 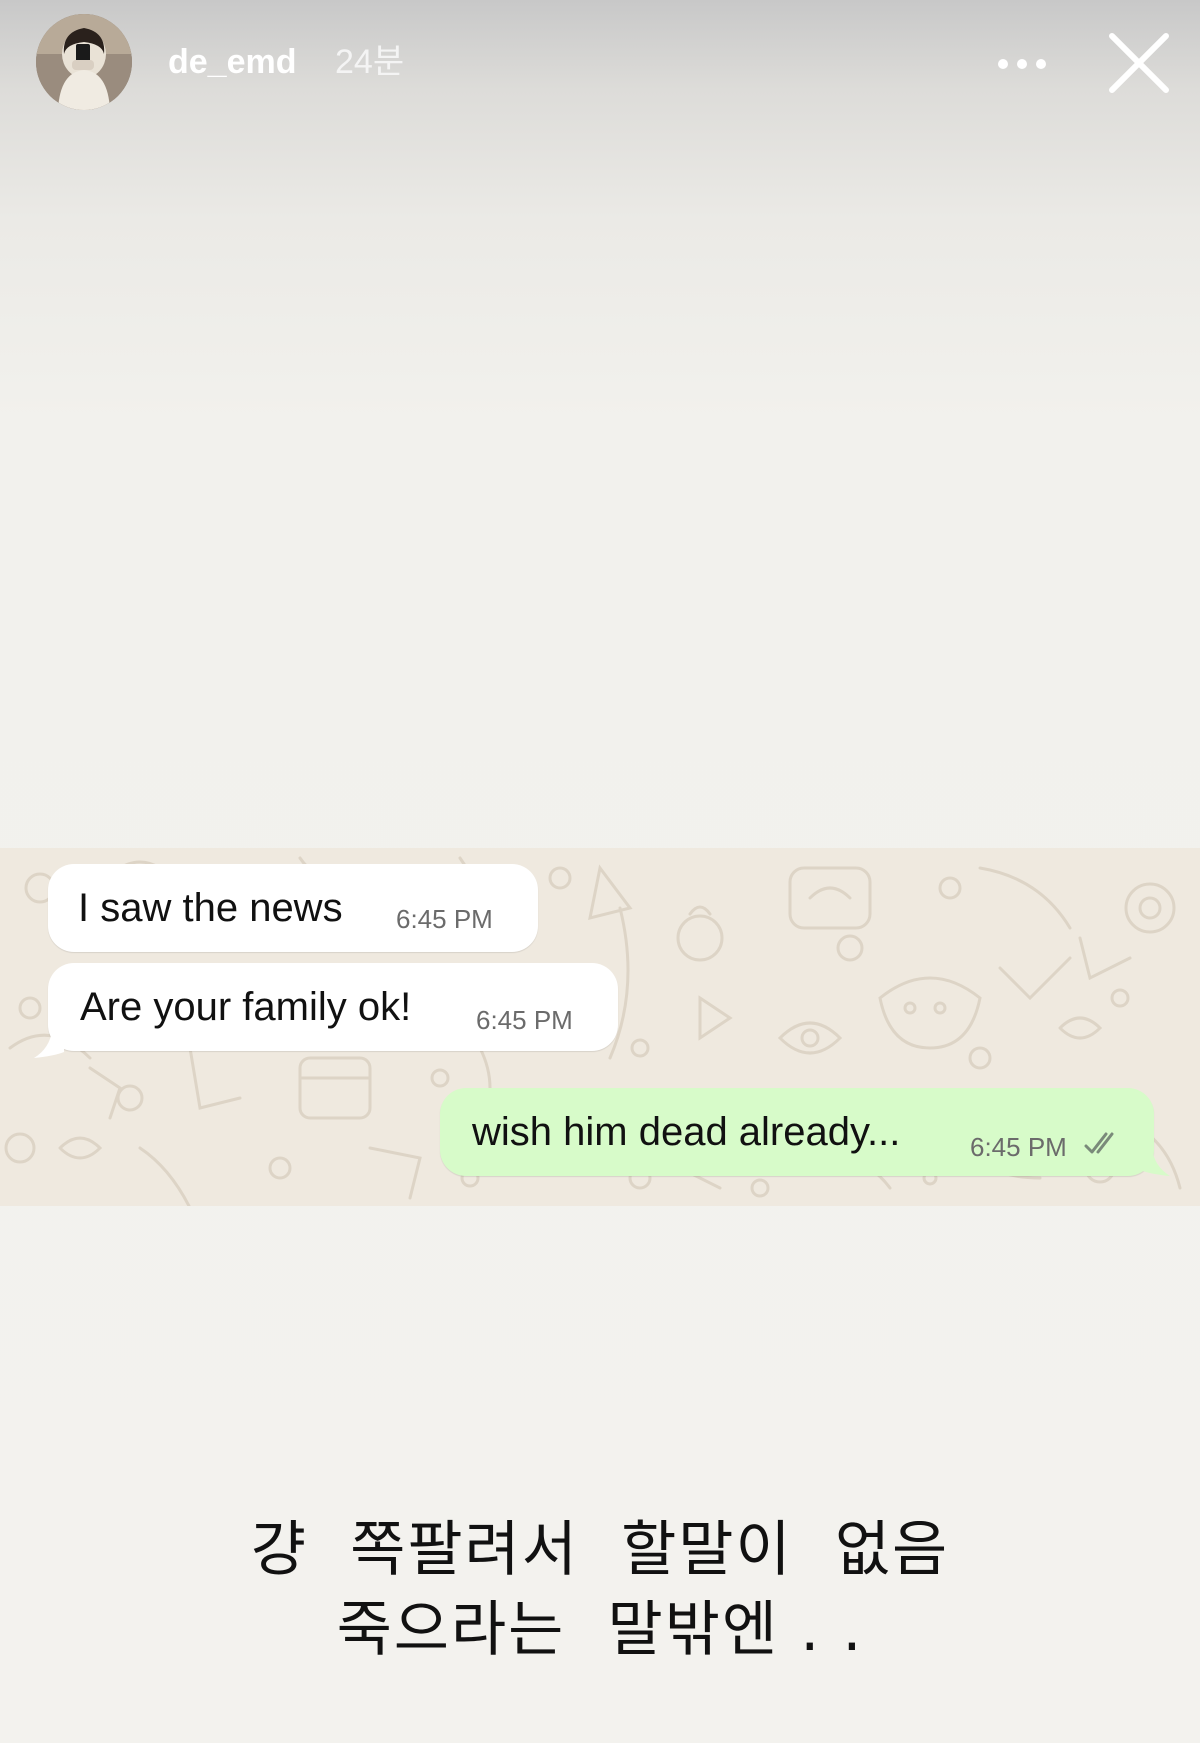 I want to click on message-text: I saw the news, so click(x=210, y=908).